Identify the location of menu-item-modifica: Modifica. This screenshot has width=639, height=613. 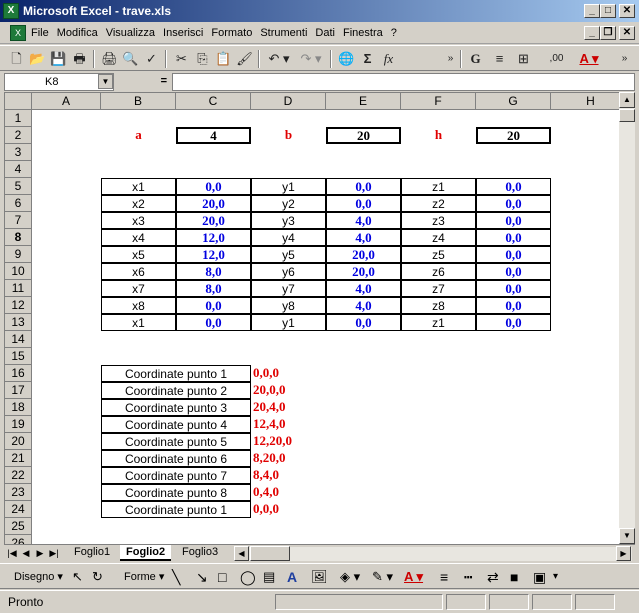
(77, 33).